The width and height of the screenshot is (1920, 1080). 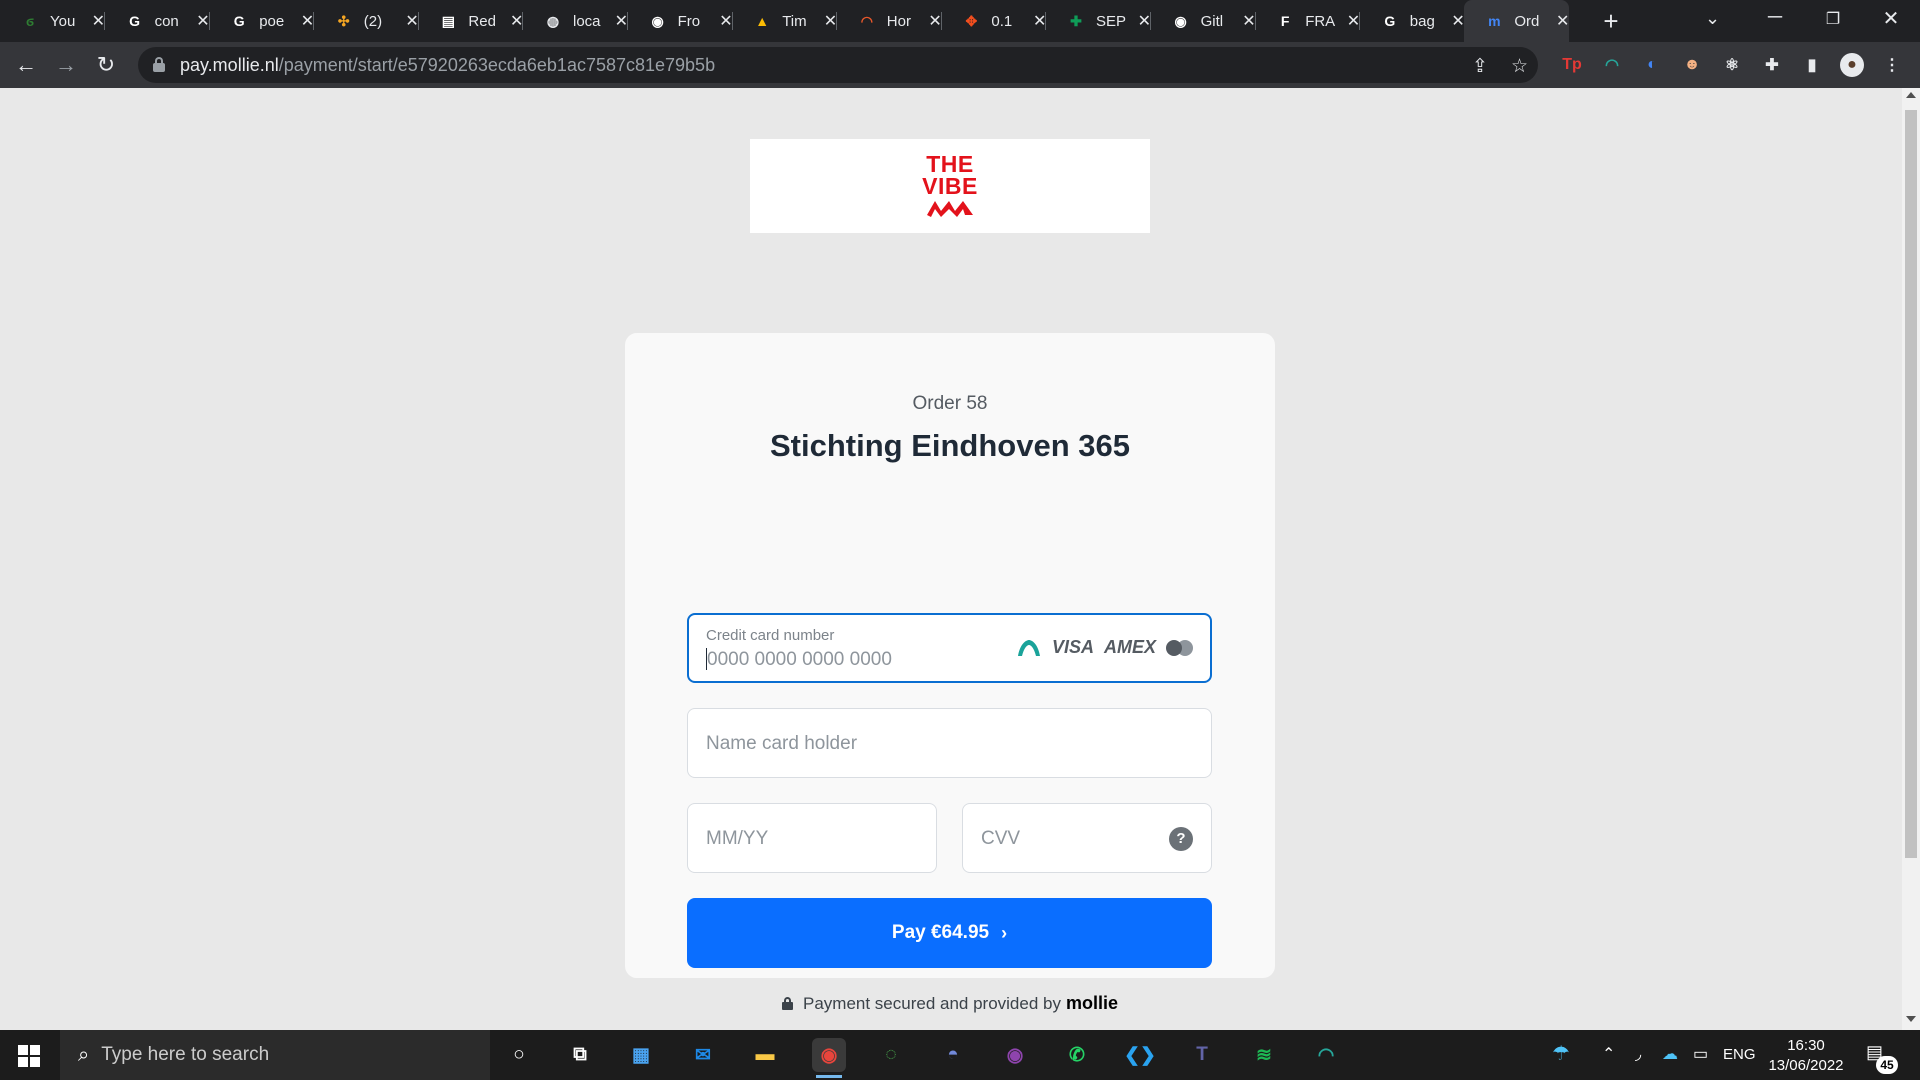 What do you see at coordinates (866, 20) in the screenshot?
I see `arc-icon: ◠` at bounding box center [866, 20].